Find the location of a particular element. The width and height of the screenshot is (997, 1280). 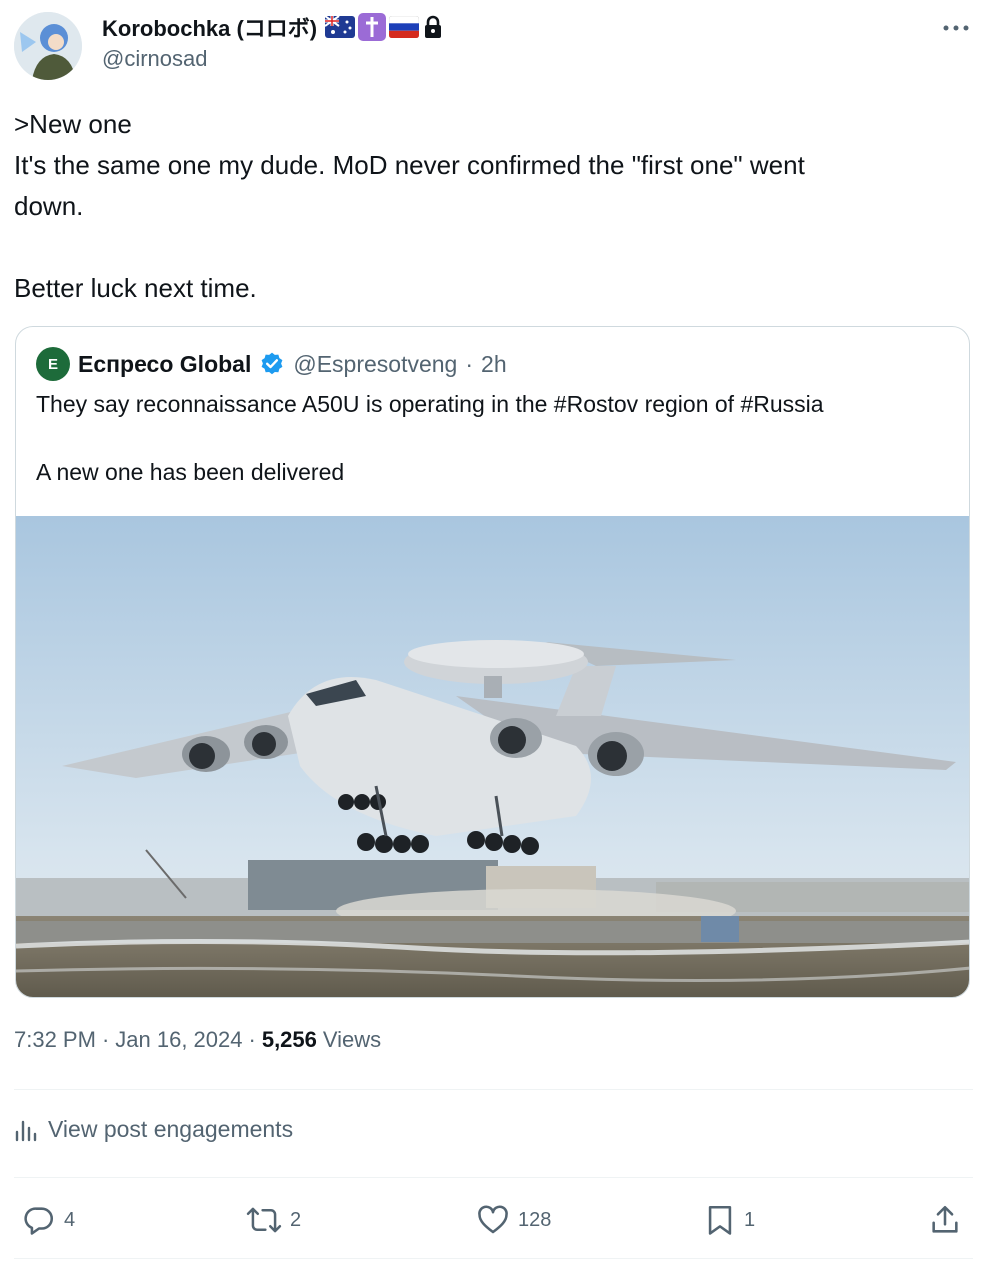

russia-flag-icon is located at coordinates (404, 27).